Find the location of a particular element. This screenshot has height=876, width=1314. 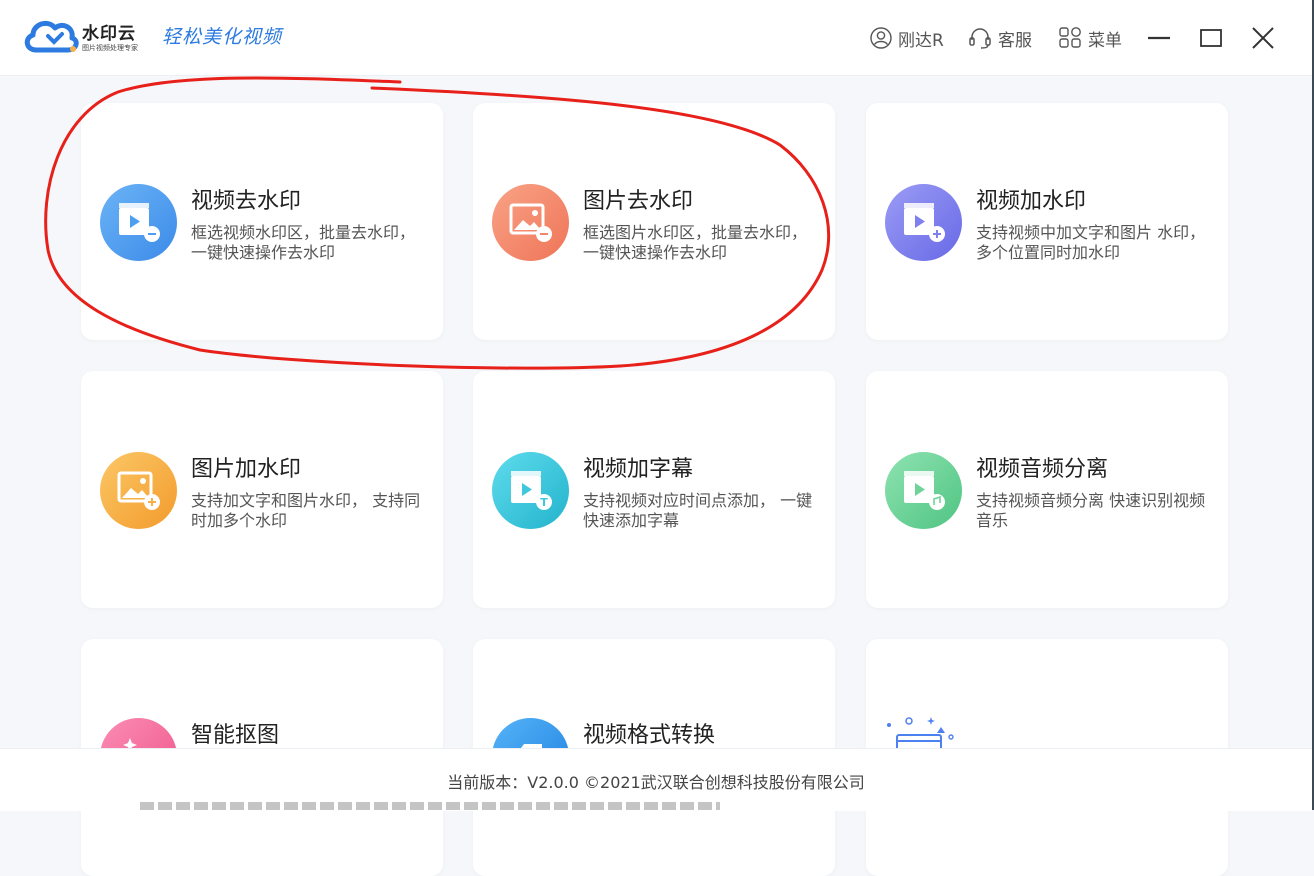

card-title: 视频格式转换 is located at coordinates (649, 735).